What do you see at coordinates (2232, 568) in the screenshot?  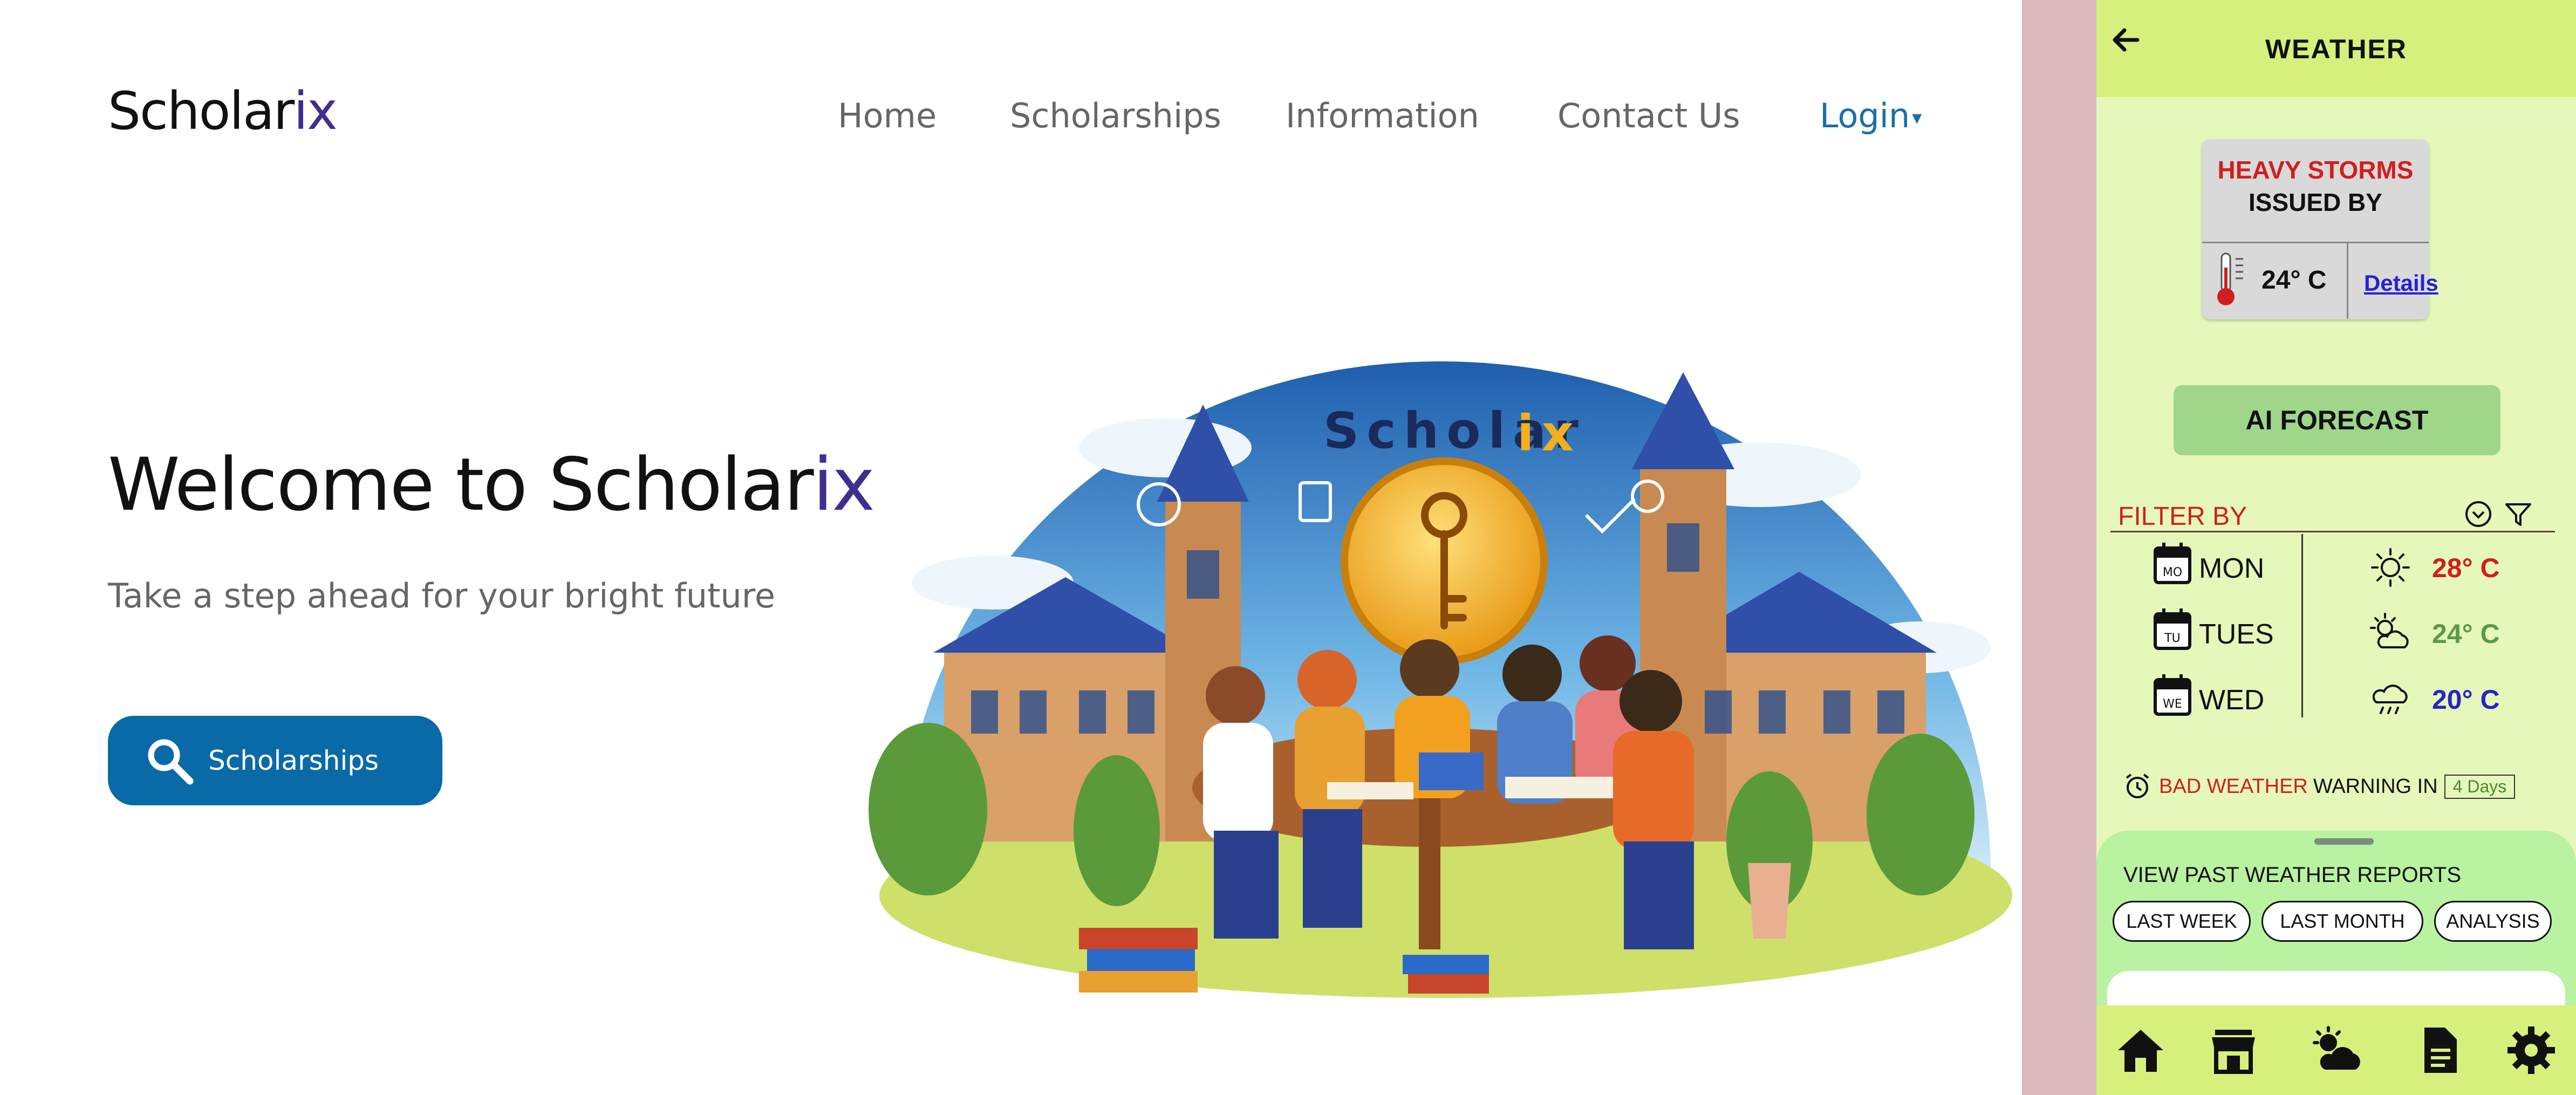 I see `day-label: MON` at bounding box center [2232, 568].